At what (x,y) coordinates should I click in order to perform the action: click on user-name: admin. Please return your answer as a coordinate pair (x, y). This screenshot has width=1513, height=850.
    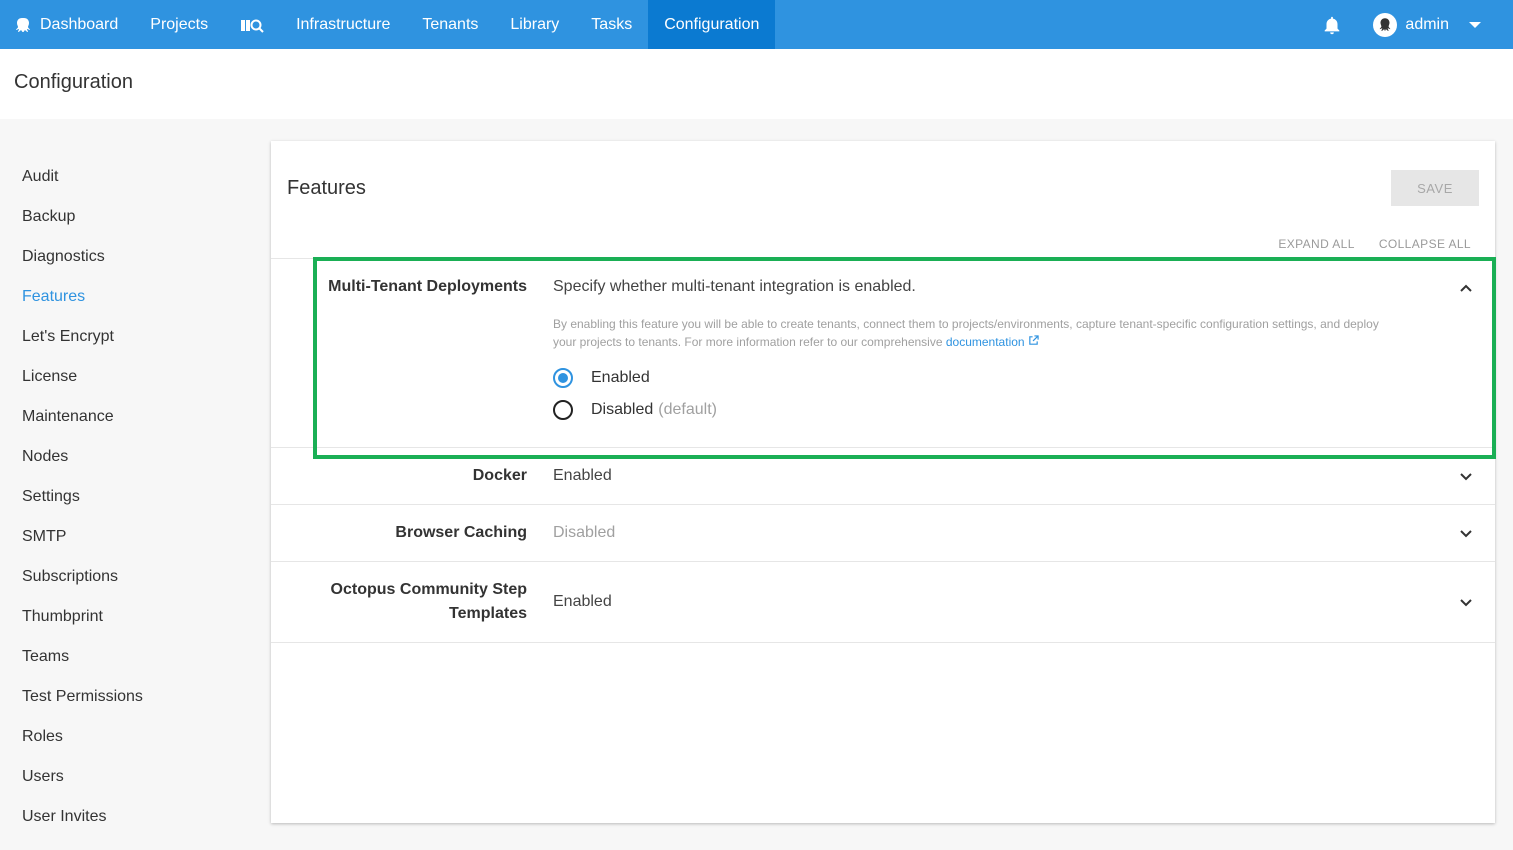
    Looking at the image, I should click on (1427, 24).